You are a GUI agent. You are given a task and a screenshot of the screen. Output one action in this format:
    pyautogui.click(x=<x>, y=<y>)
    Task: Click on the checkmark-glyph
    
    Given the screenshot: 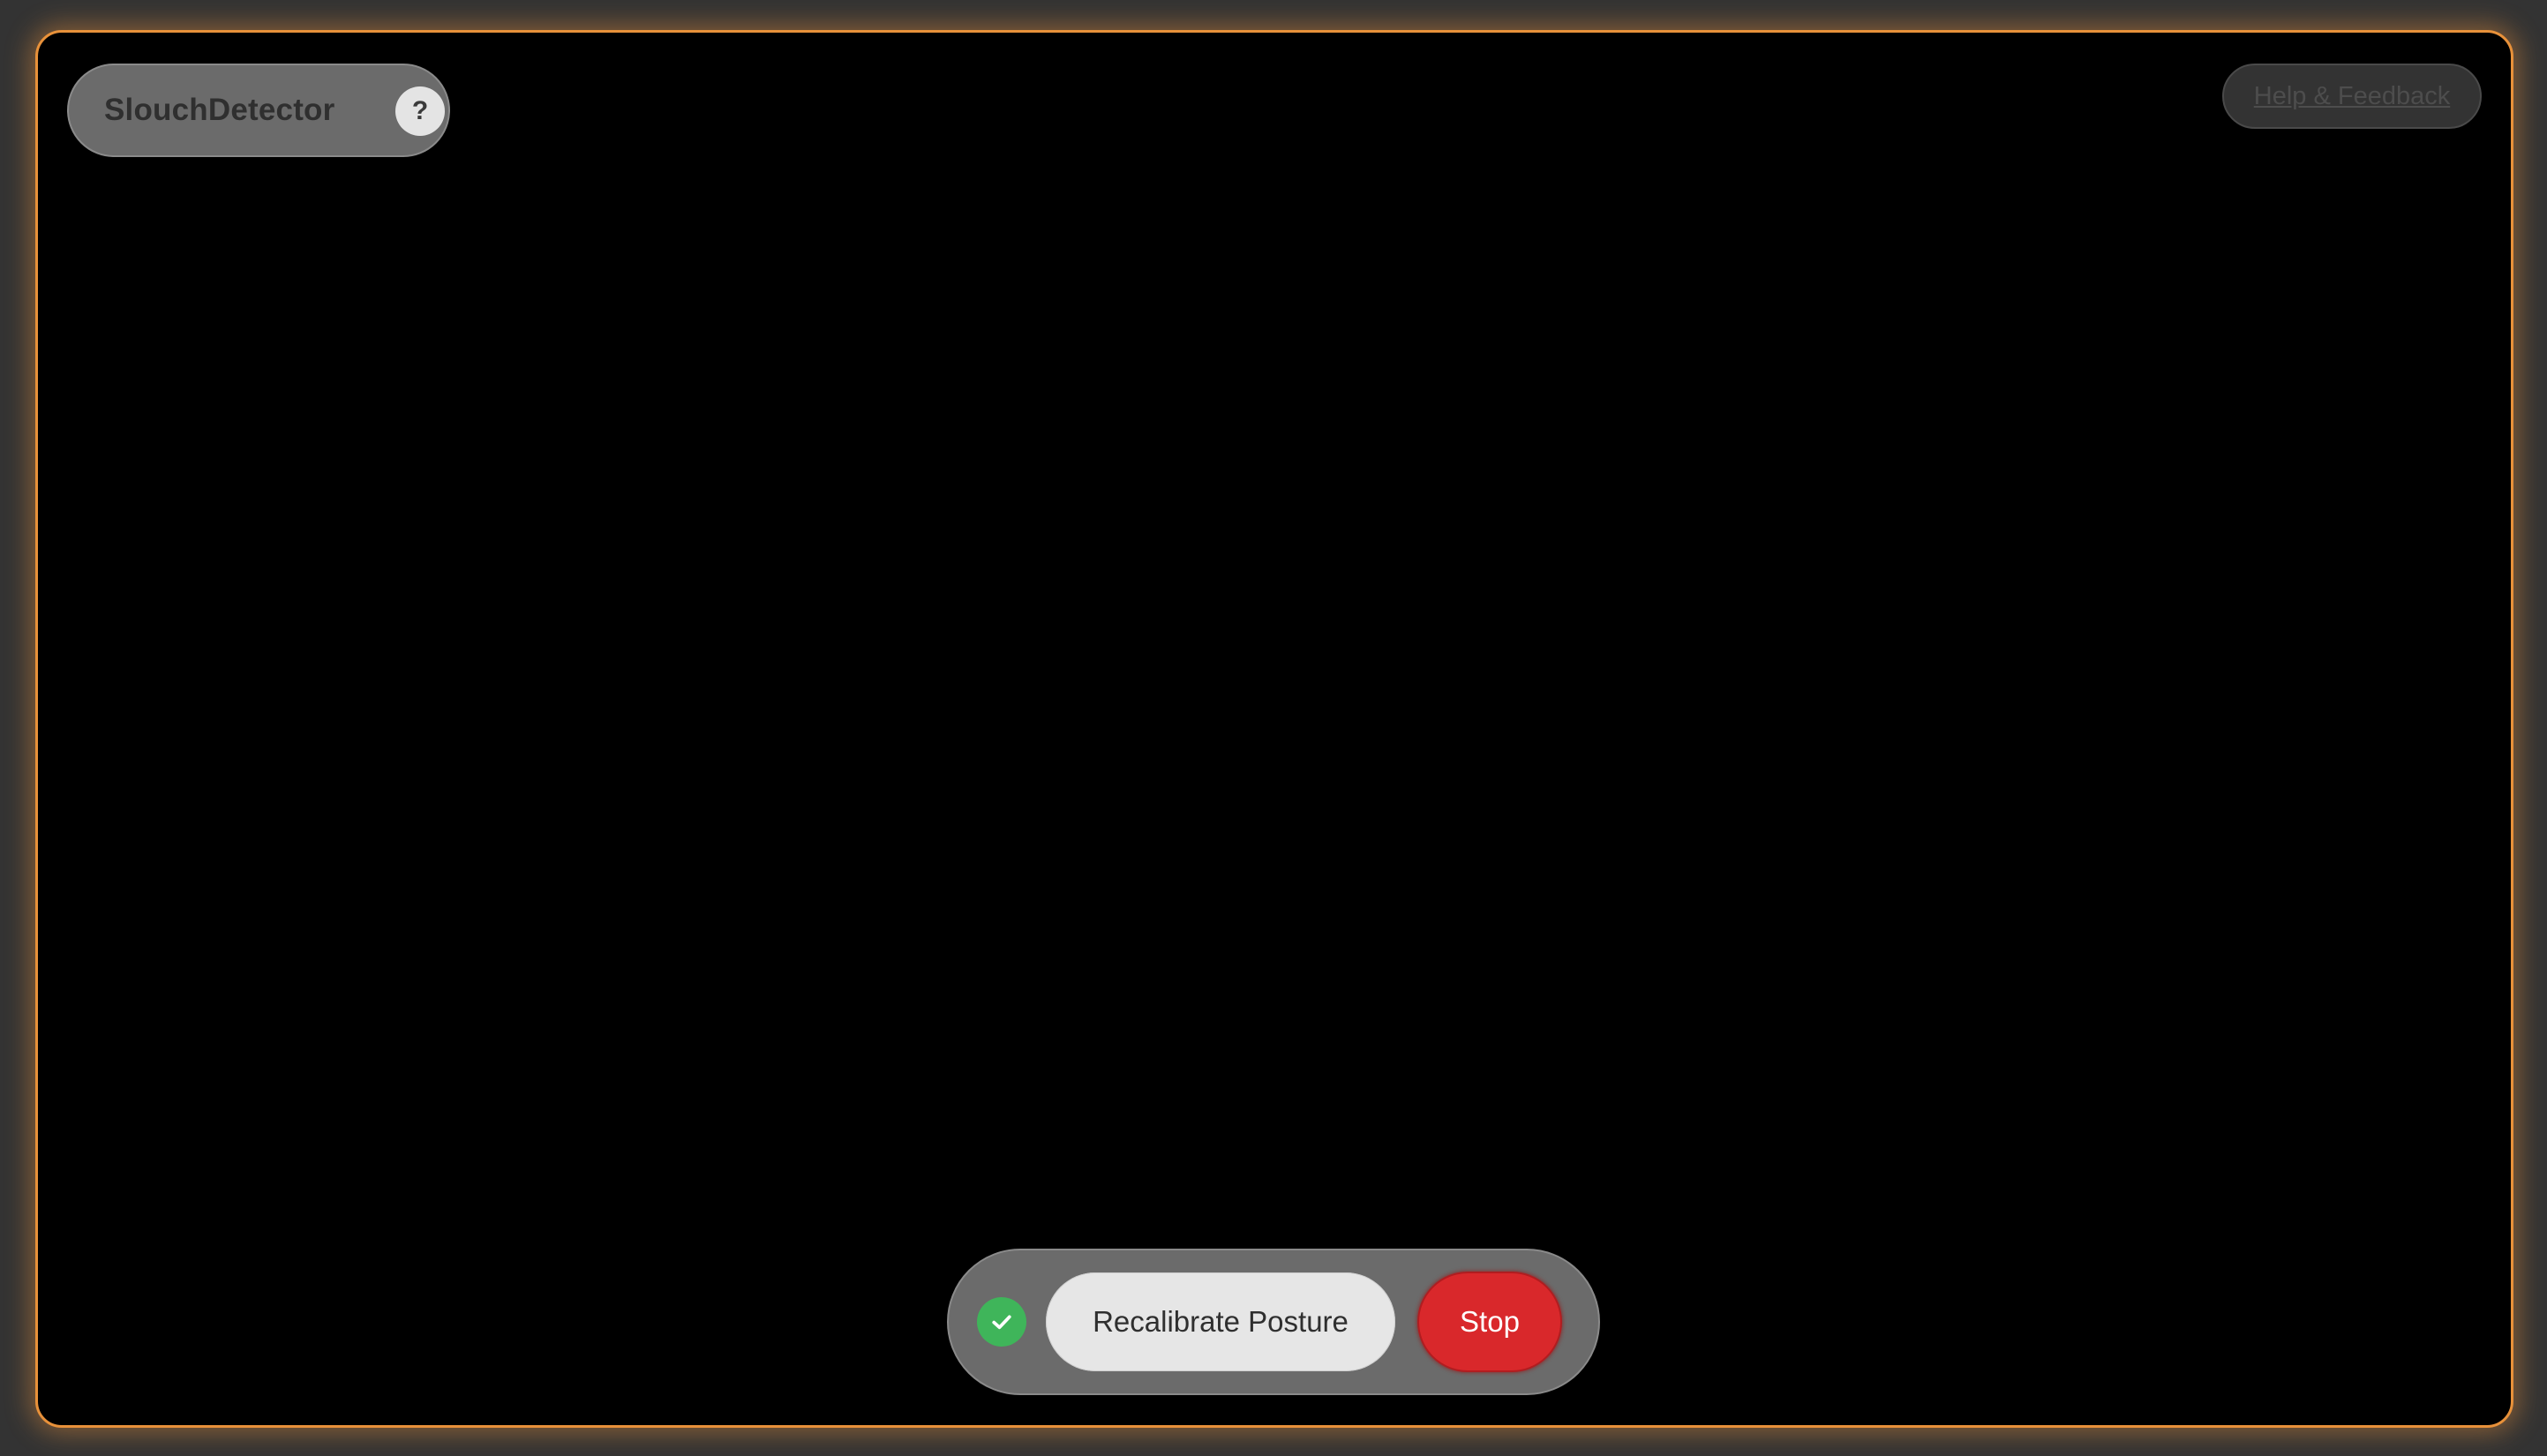 What is the action you would take?
    pyautogui.click(x=1002, y=1322)
    